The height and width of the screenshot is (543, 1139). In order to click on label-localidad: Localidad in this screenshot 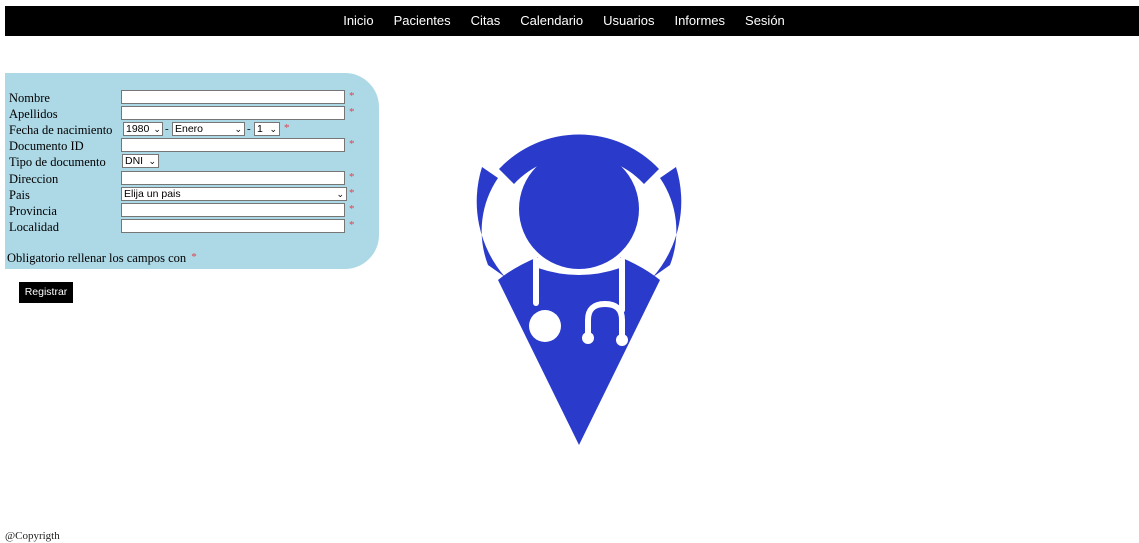, I will do `click(34, 227)`.